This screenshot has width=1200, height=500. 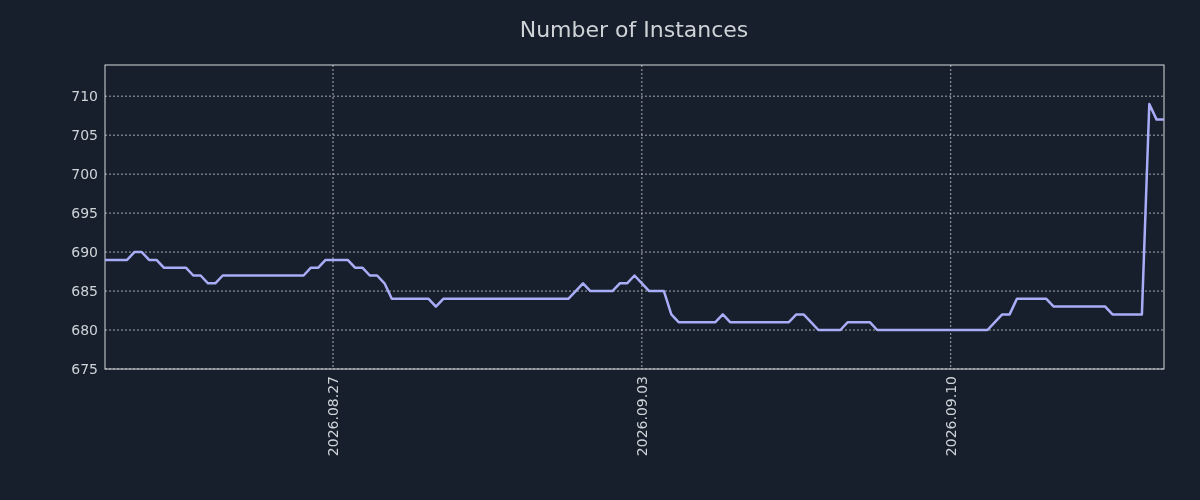 I want to click on y-tick-label: 710, so click(x=84, y=96).